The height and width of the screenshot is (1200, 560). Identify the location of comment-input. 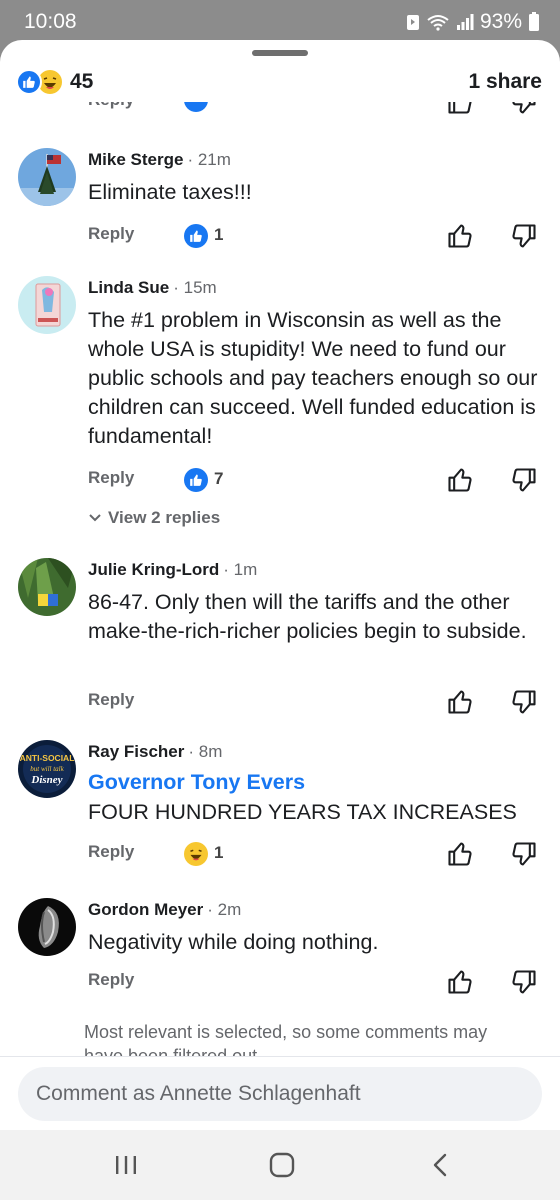
(280, 1094).